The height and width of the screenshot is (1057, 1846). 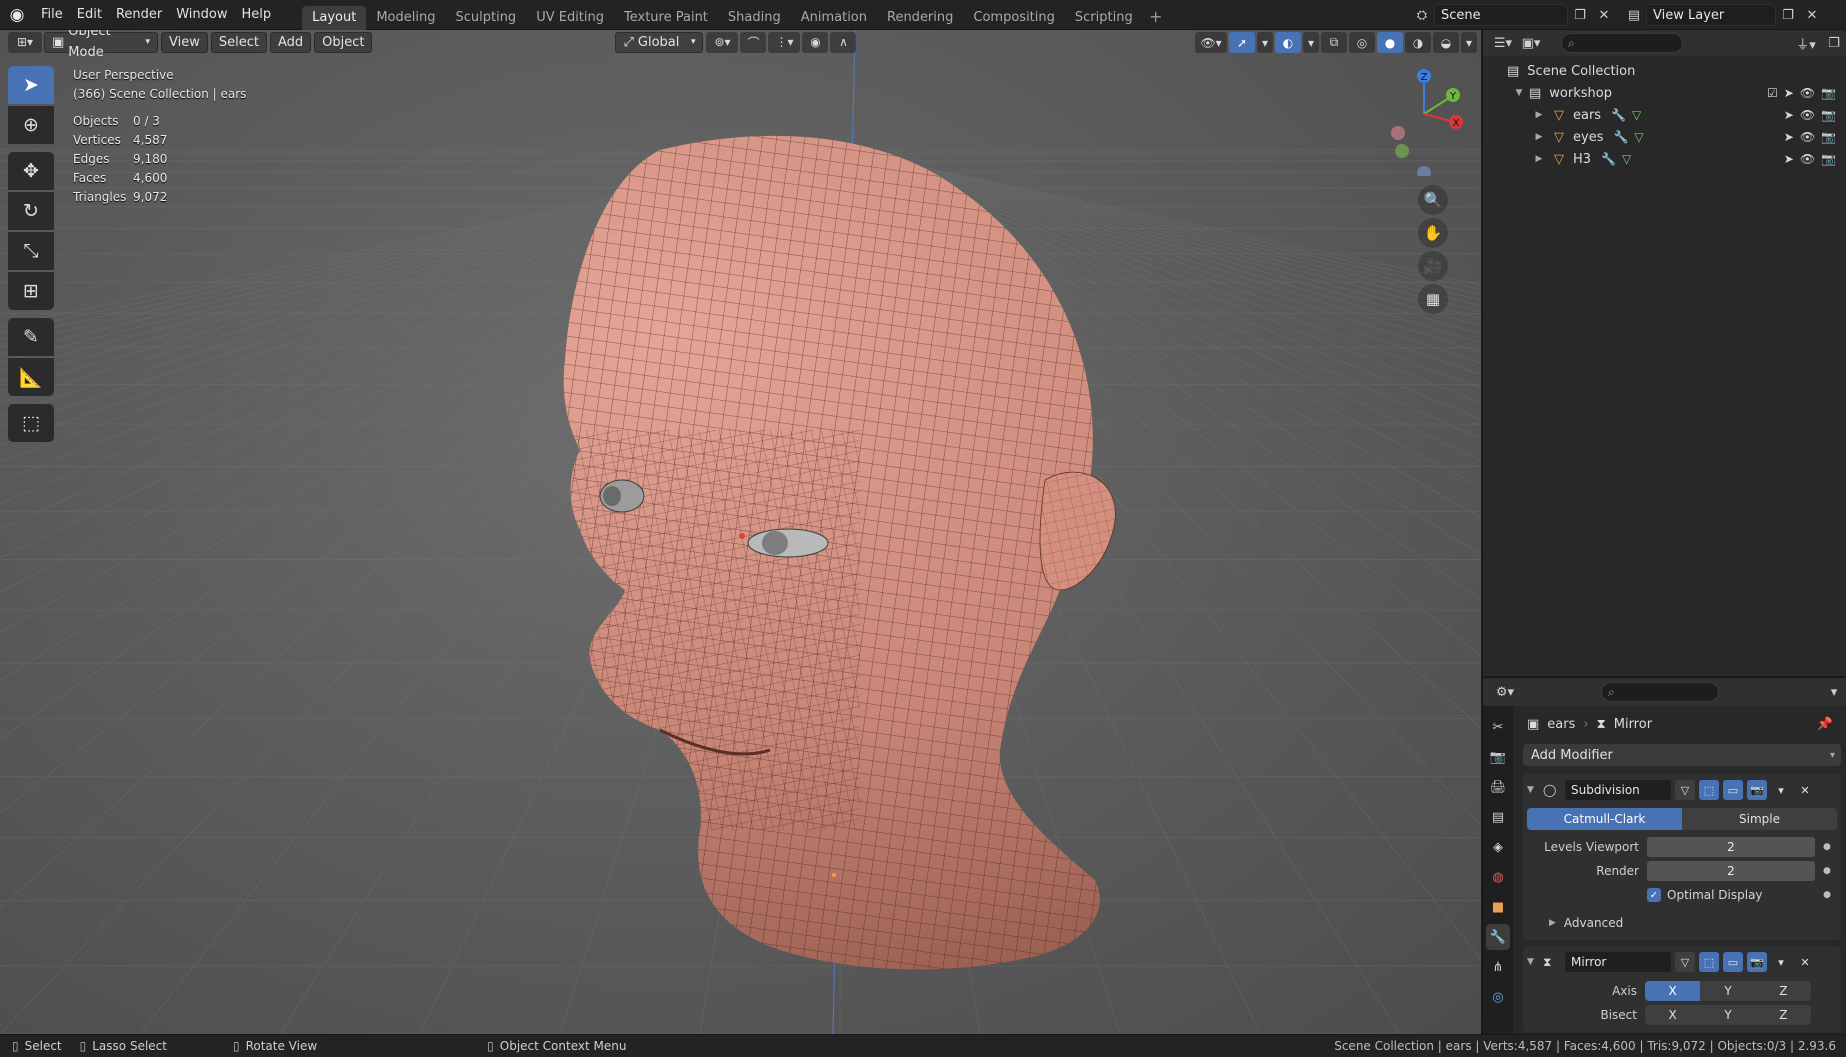 What do you see at coordinates (1728, 1015) in the screenshot?
I see `bisect-y-button: Y` at bounding box center [1728, 1015].